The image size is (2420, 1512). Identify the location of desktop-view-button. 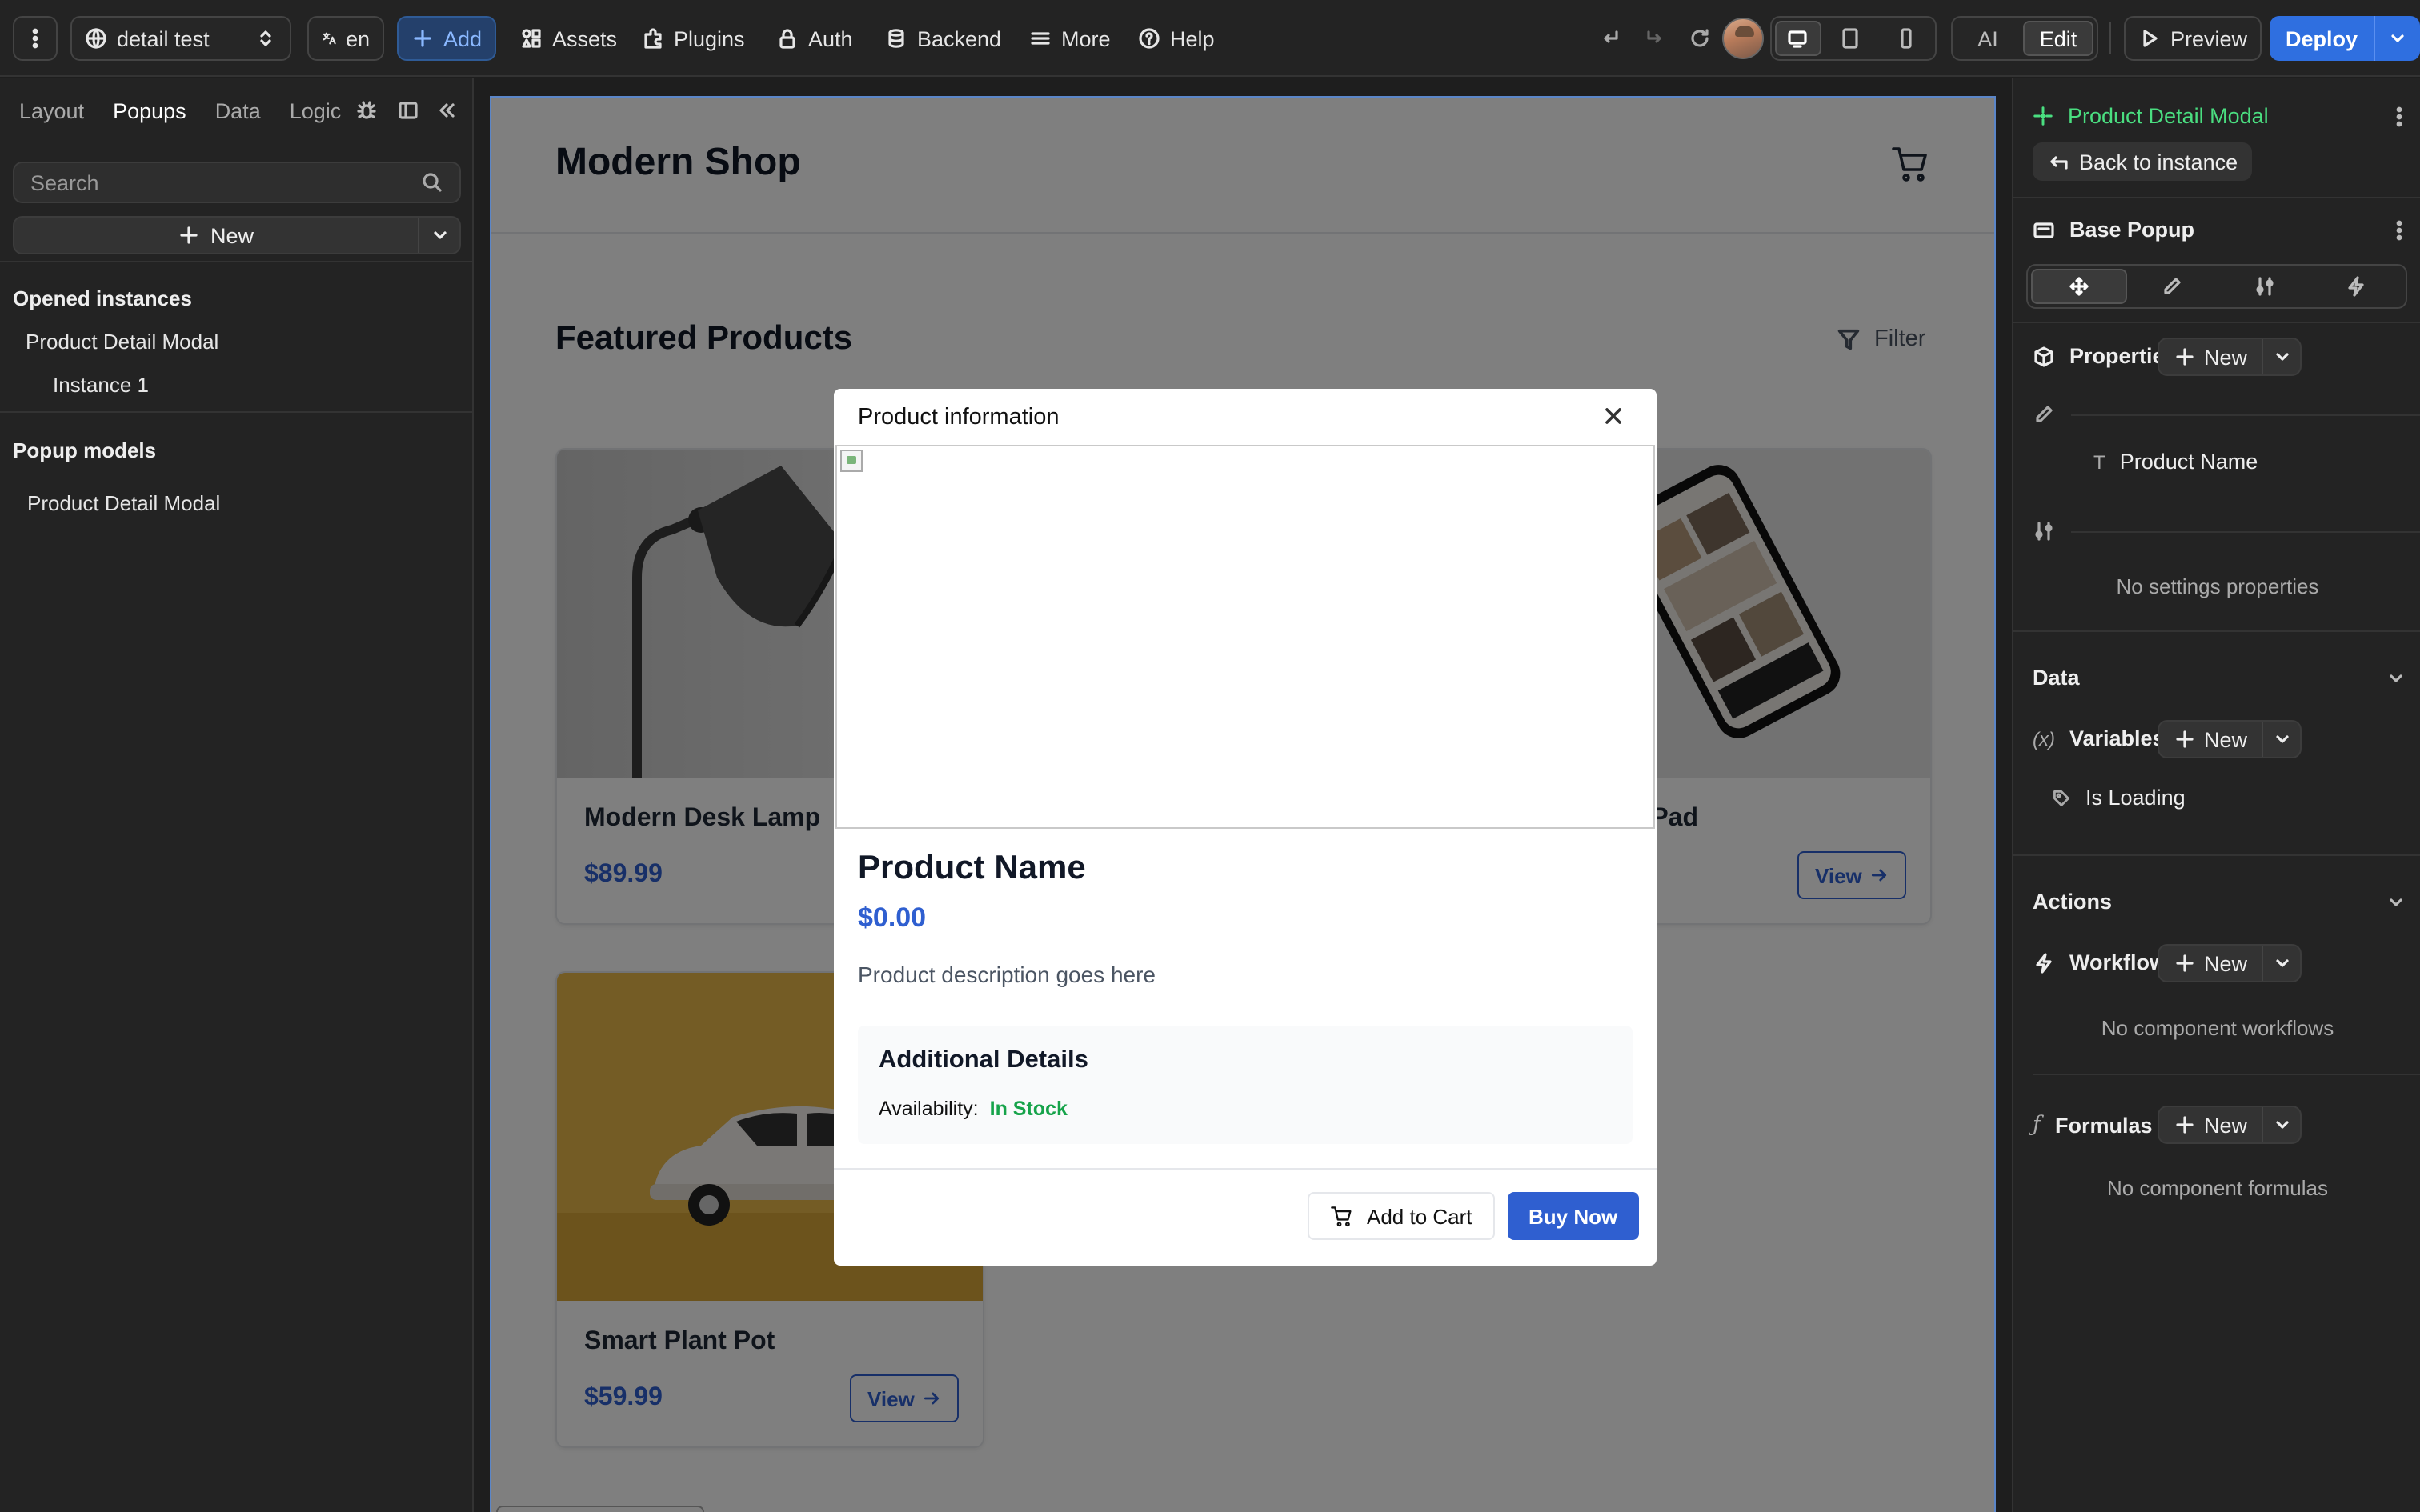
(1798, 38).